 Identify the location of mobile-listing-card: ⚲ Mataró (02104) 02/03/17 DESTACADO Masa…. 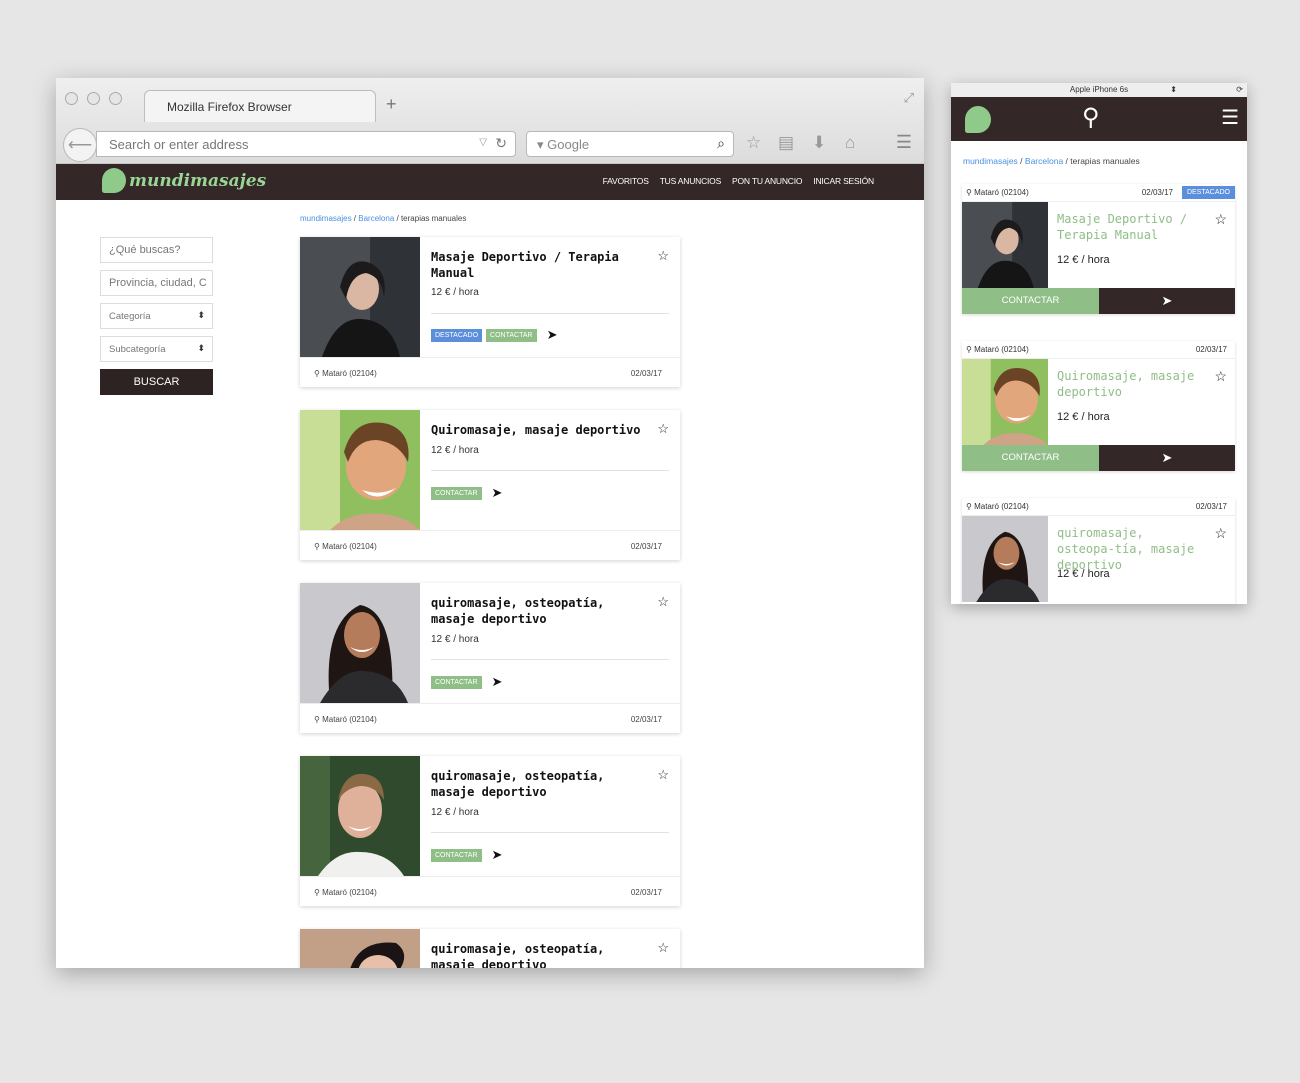
(1098, 249).